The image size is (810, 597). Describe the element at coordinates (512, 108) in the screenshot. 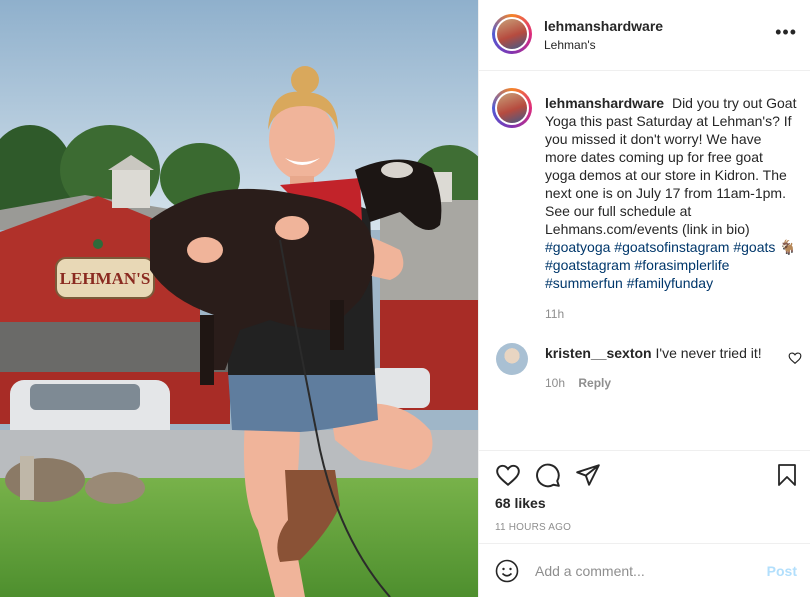

I see `caption-avatar` at that location.